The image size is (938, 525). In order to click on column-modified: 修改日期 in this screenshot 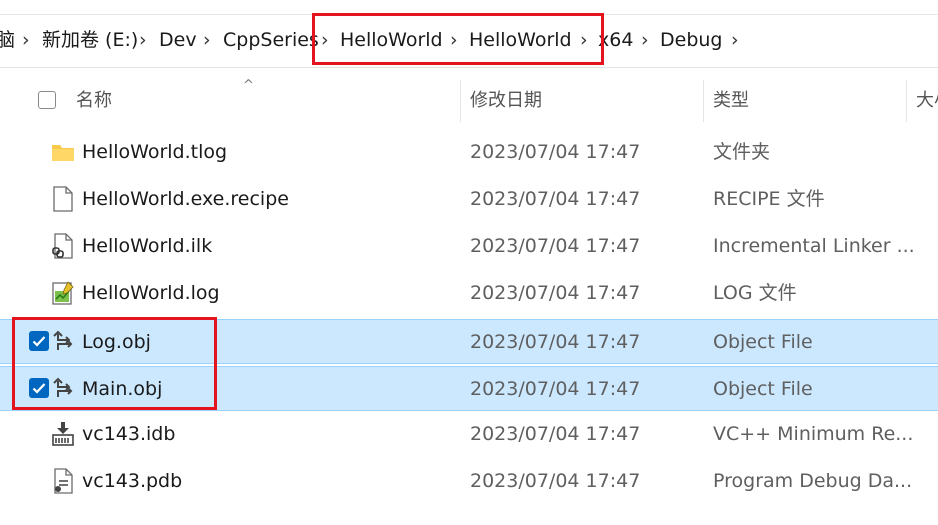, I will do `click(506, 101)`.